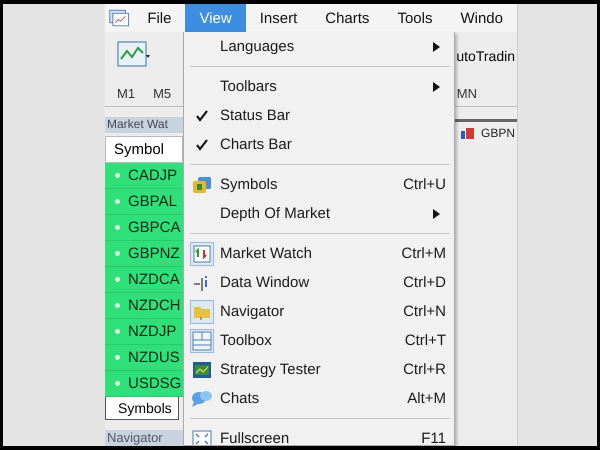 The image size is (600, 450). I want to click on arrows-window-icon, so click(202, 253).